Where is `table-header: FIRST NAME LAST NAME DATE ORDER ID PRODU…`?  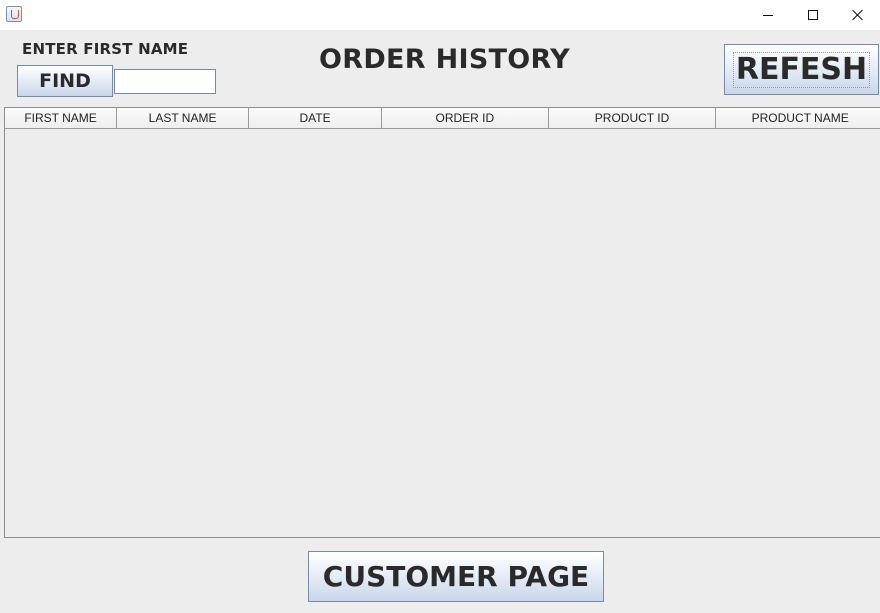 table-header: FIRST NAME LAST NAME DATE ORDER ID PRODU… is located at coordinates (442, 118).